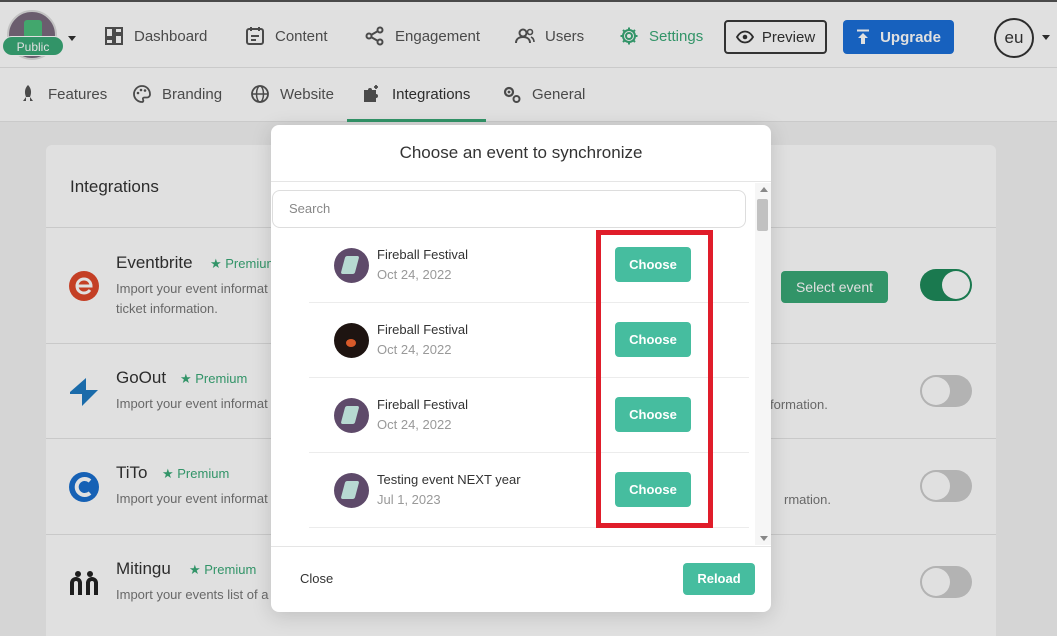 The height and width of the screenshot is (636, 1057). Describe the element at coordinates (521, 152) in the screenshot. I see `modal-title: Choose an event to synchronize` at that location.